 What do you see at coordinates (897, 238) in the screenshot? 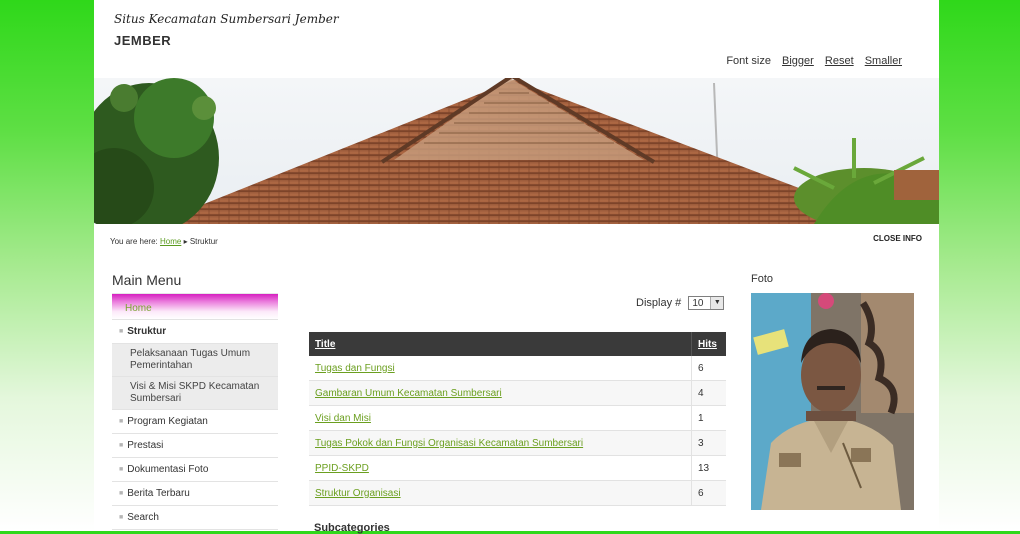
I see `close-info-button: CLOSE INFO` at bounding box center [897, 238].